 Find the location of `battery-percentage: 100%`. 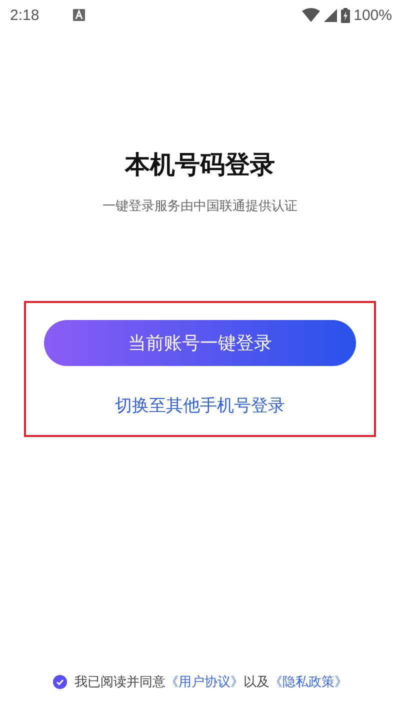

battery-percentage: 100% is located at coordinates (373, 15).